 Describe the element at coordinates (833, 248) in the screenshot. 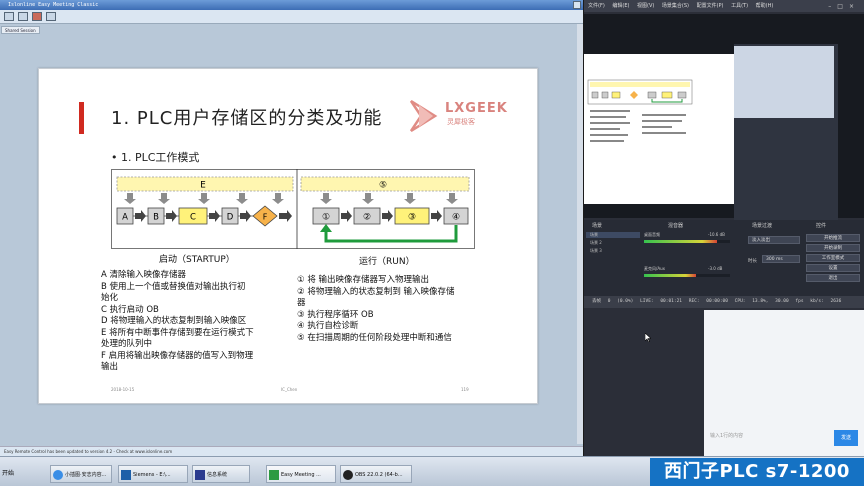

I see `start-recording-button: 开始录制` at that location.